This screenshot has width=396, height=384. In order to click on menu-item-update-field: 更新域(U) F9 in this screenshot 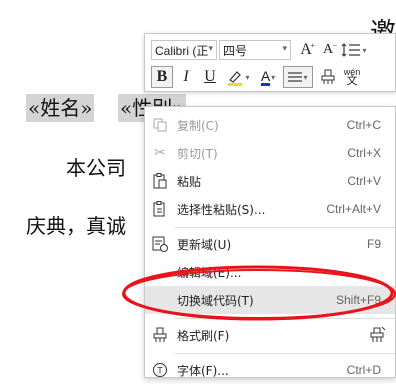, I will do `click(270, 244)`.